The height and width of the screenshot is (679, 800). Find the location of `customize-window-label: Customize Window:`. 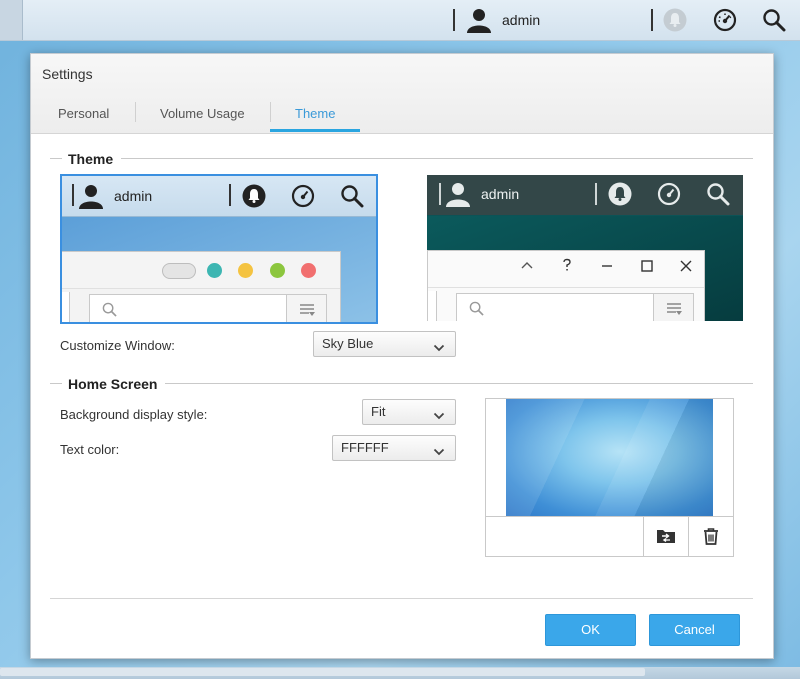

customize-window-label: Customize Window: is located at coordinates (117, 345).